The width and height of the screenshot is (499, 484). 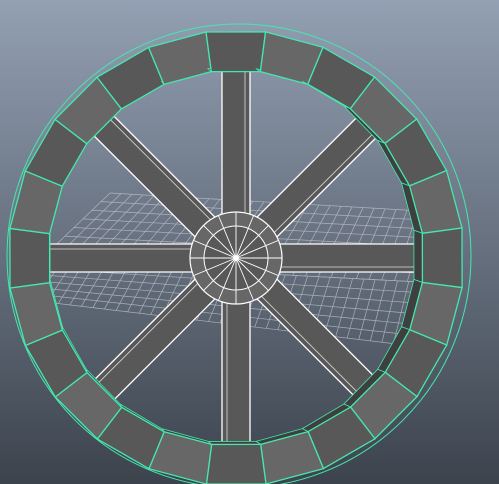 I want to click on rim-inner-face, so click(x=418, y=256).